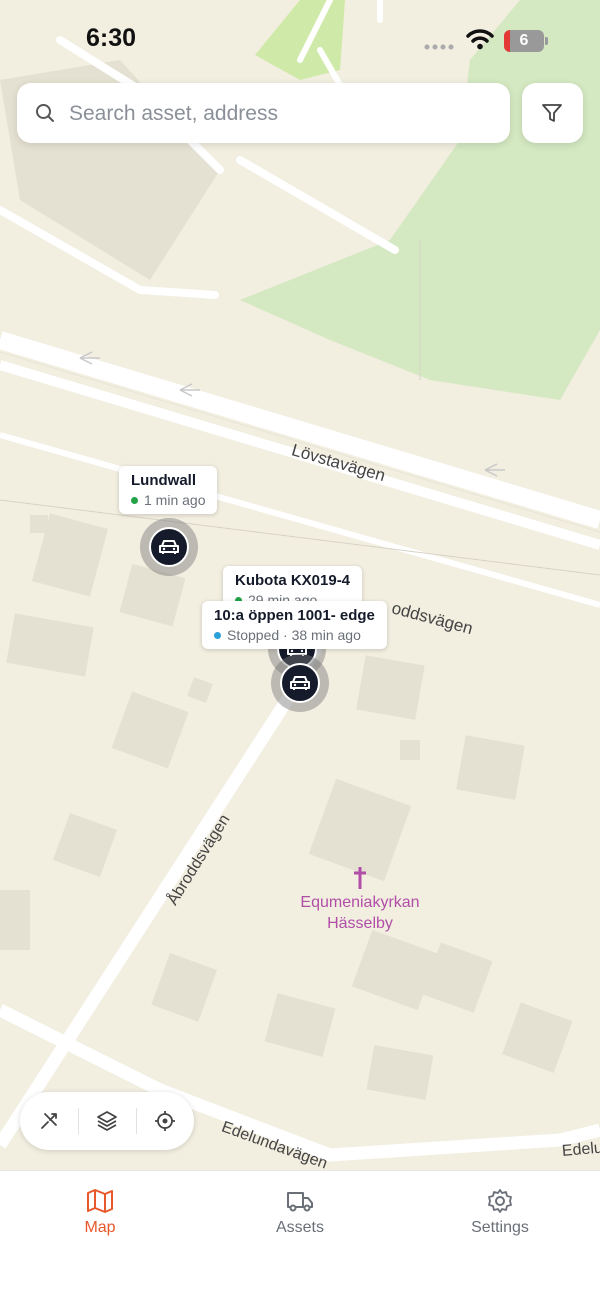 This screenshot has width=600, height=1301. I want to click on layers-button, so click(107, 1121).